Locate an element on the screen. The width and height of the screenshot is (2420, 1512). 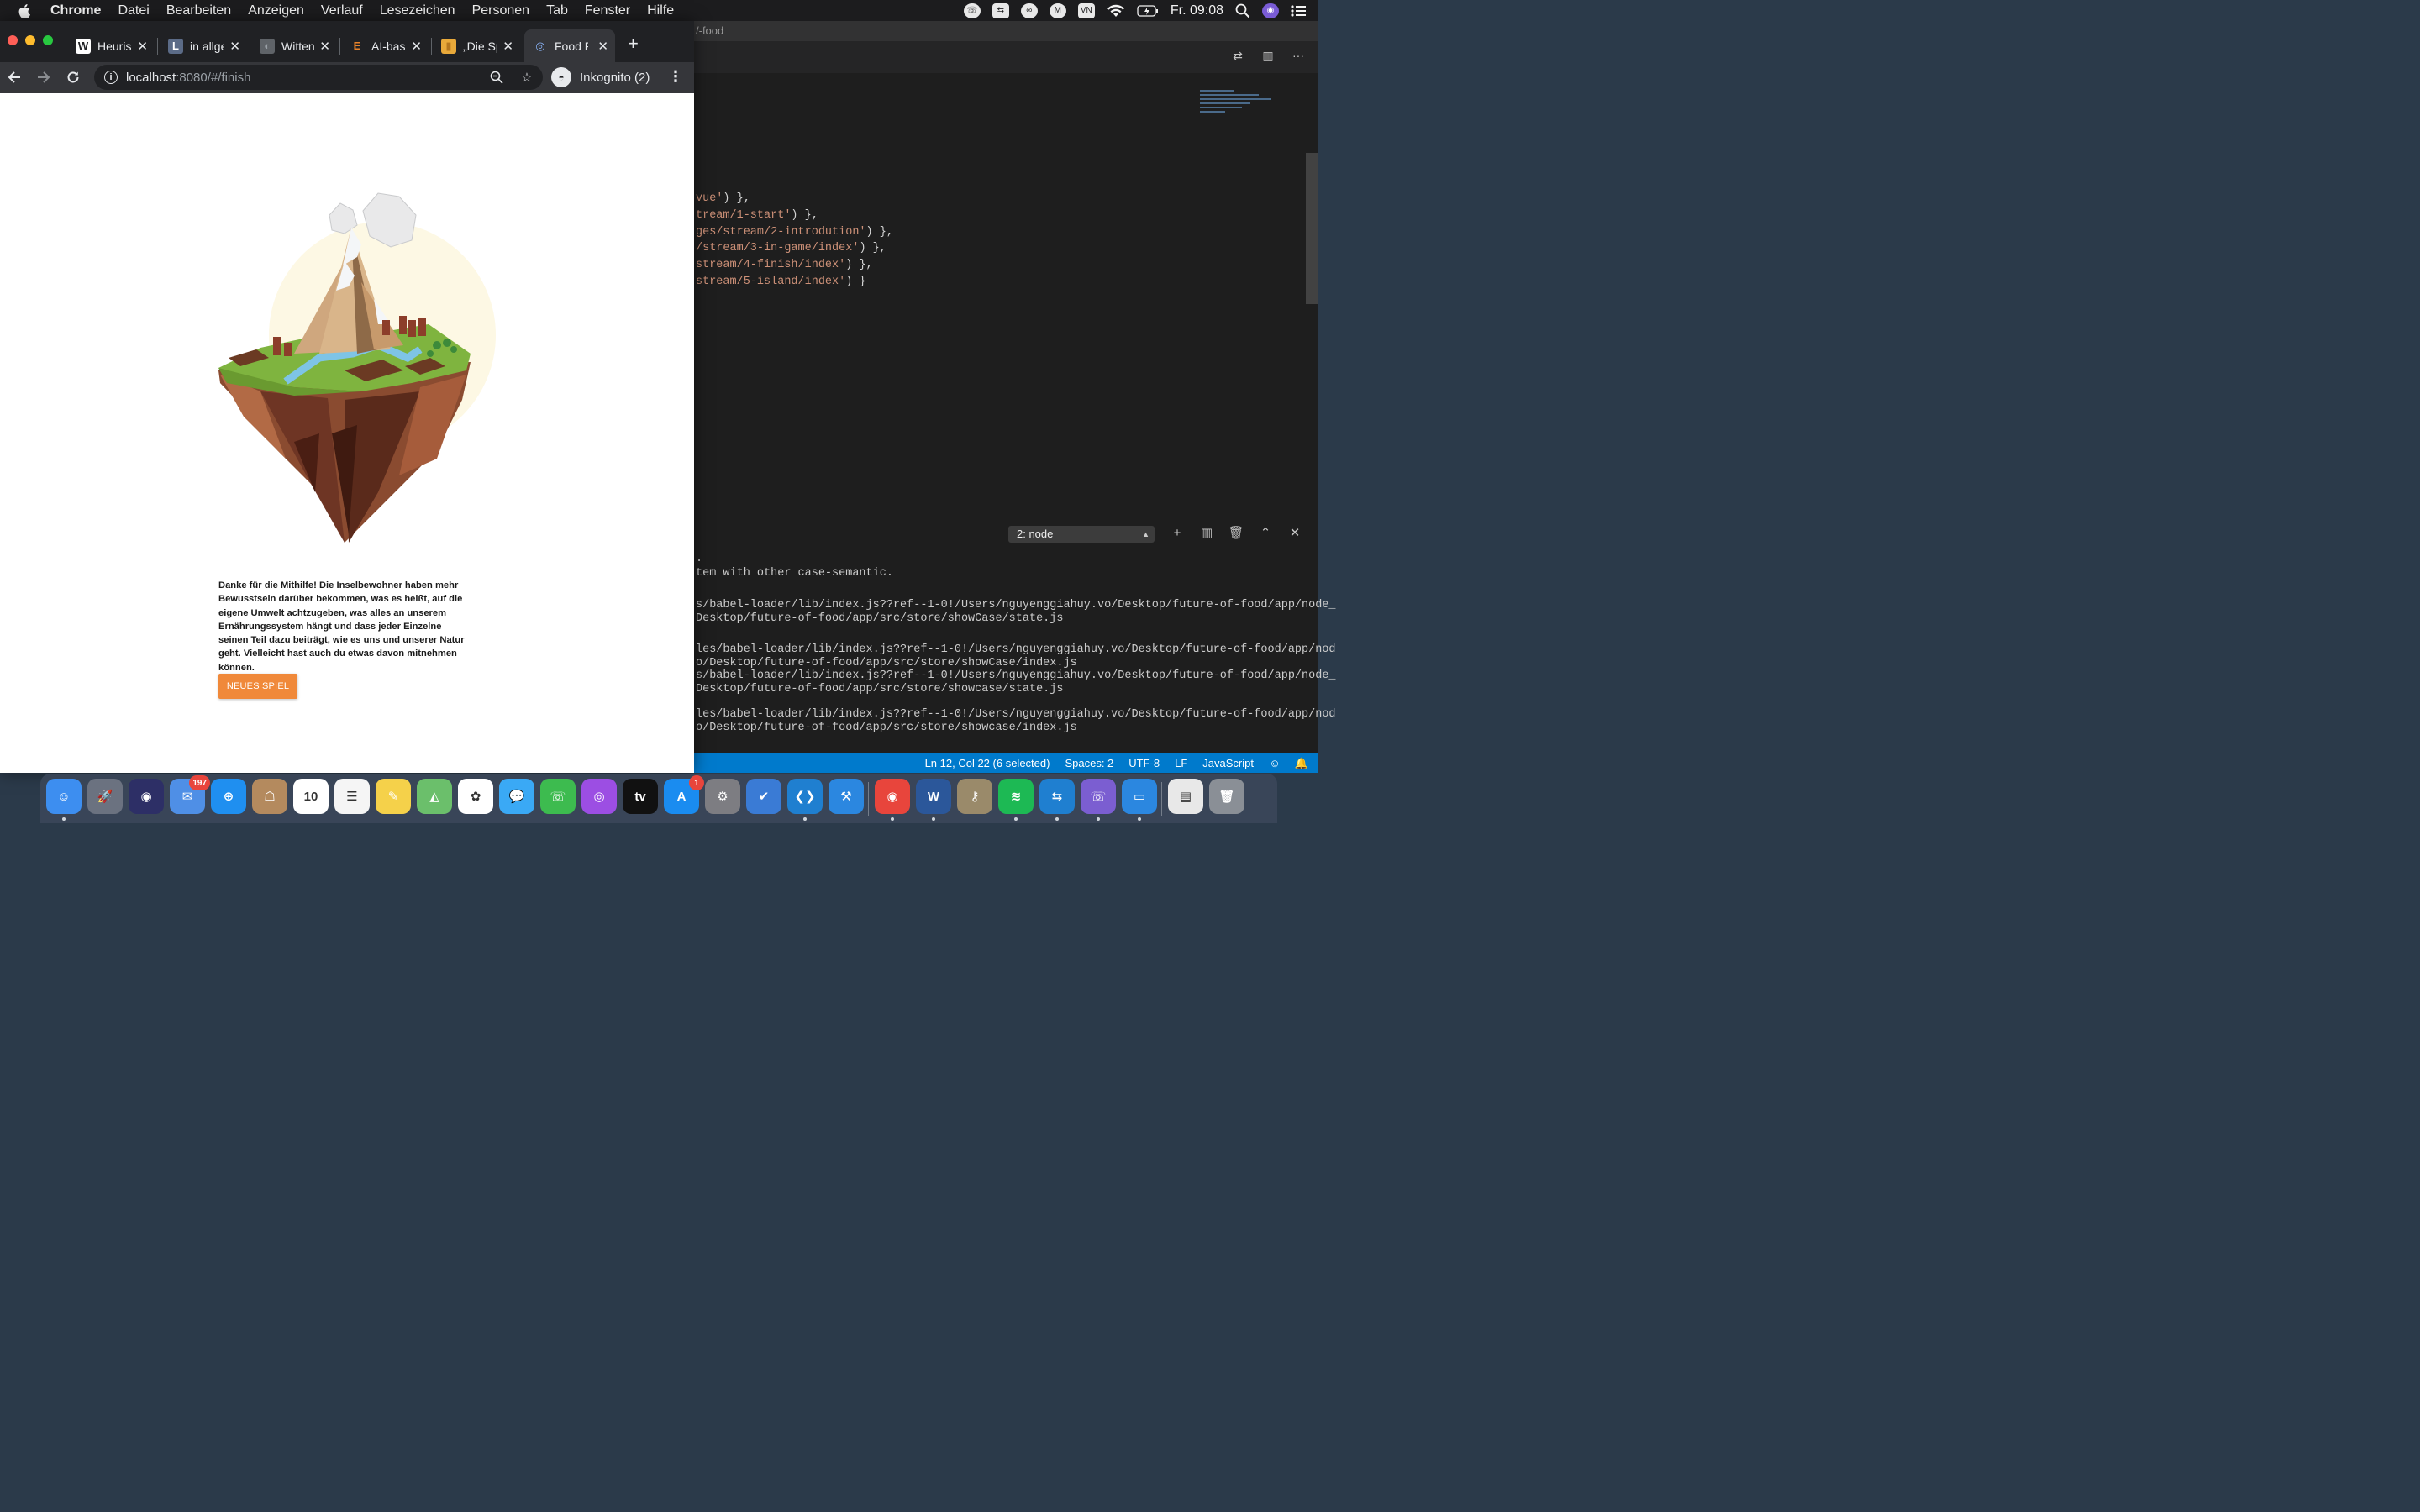
dock-apple-tv-icon: tv is located at coordinates (641, 796).